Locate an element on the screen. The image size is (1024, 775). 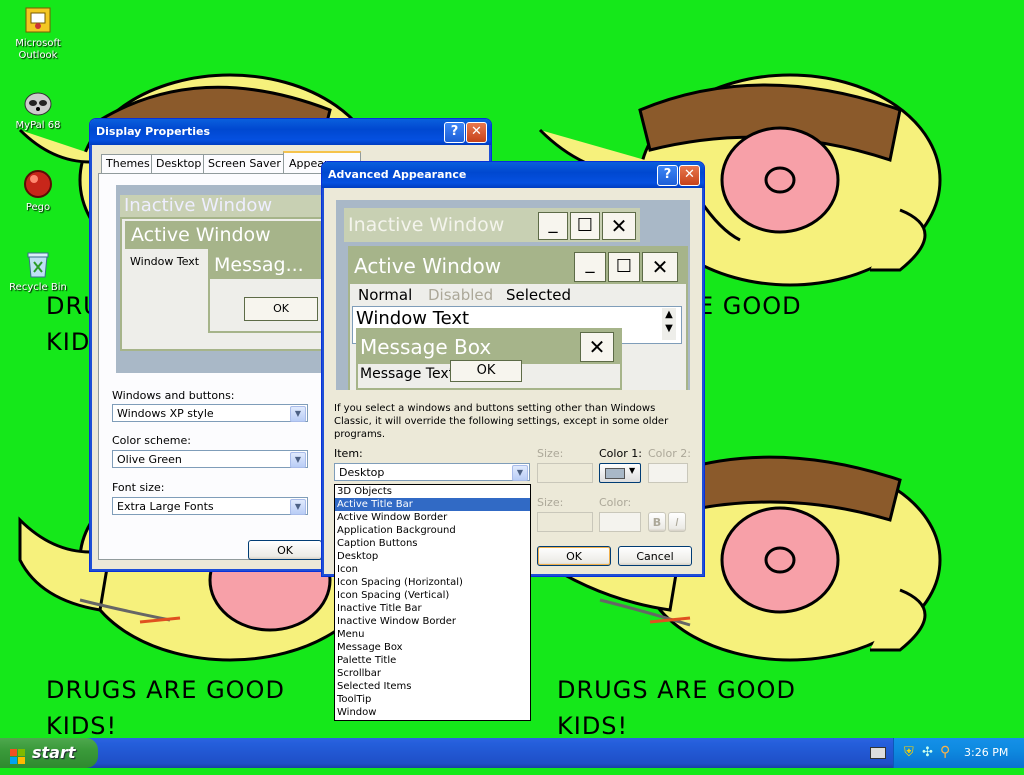
list-item: Palette Title is located at coordinates (432, 660).